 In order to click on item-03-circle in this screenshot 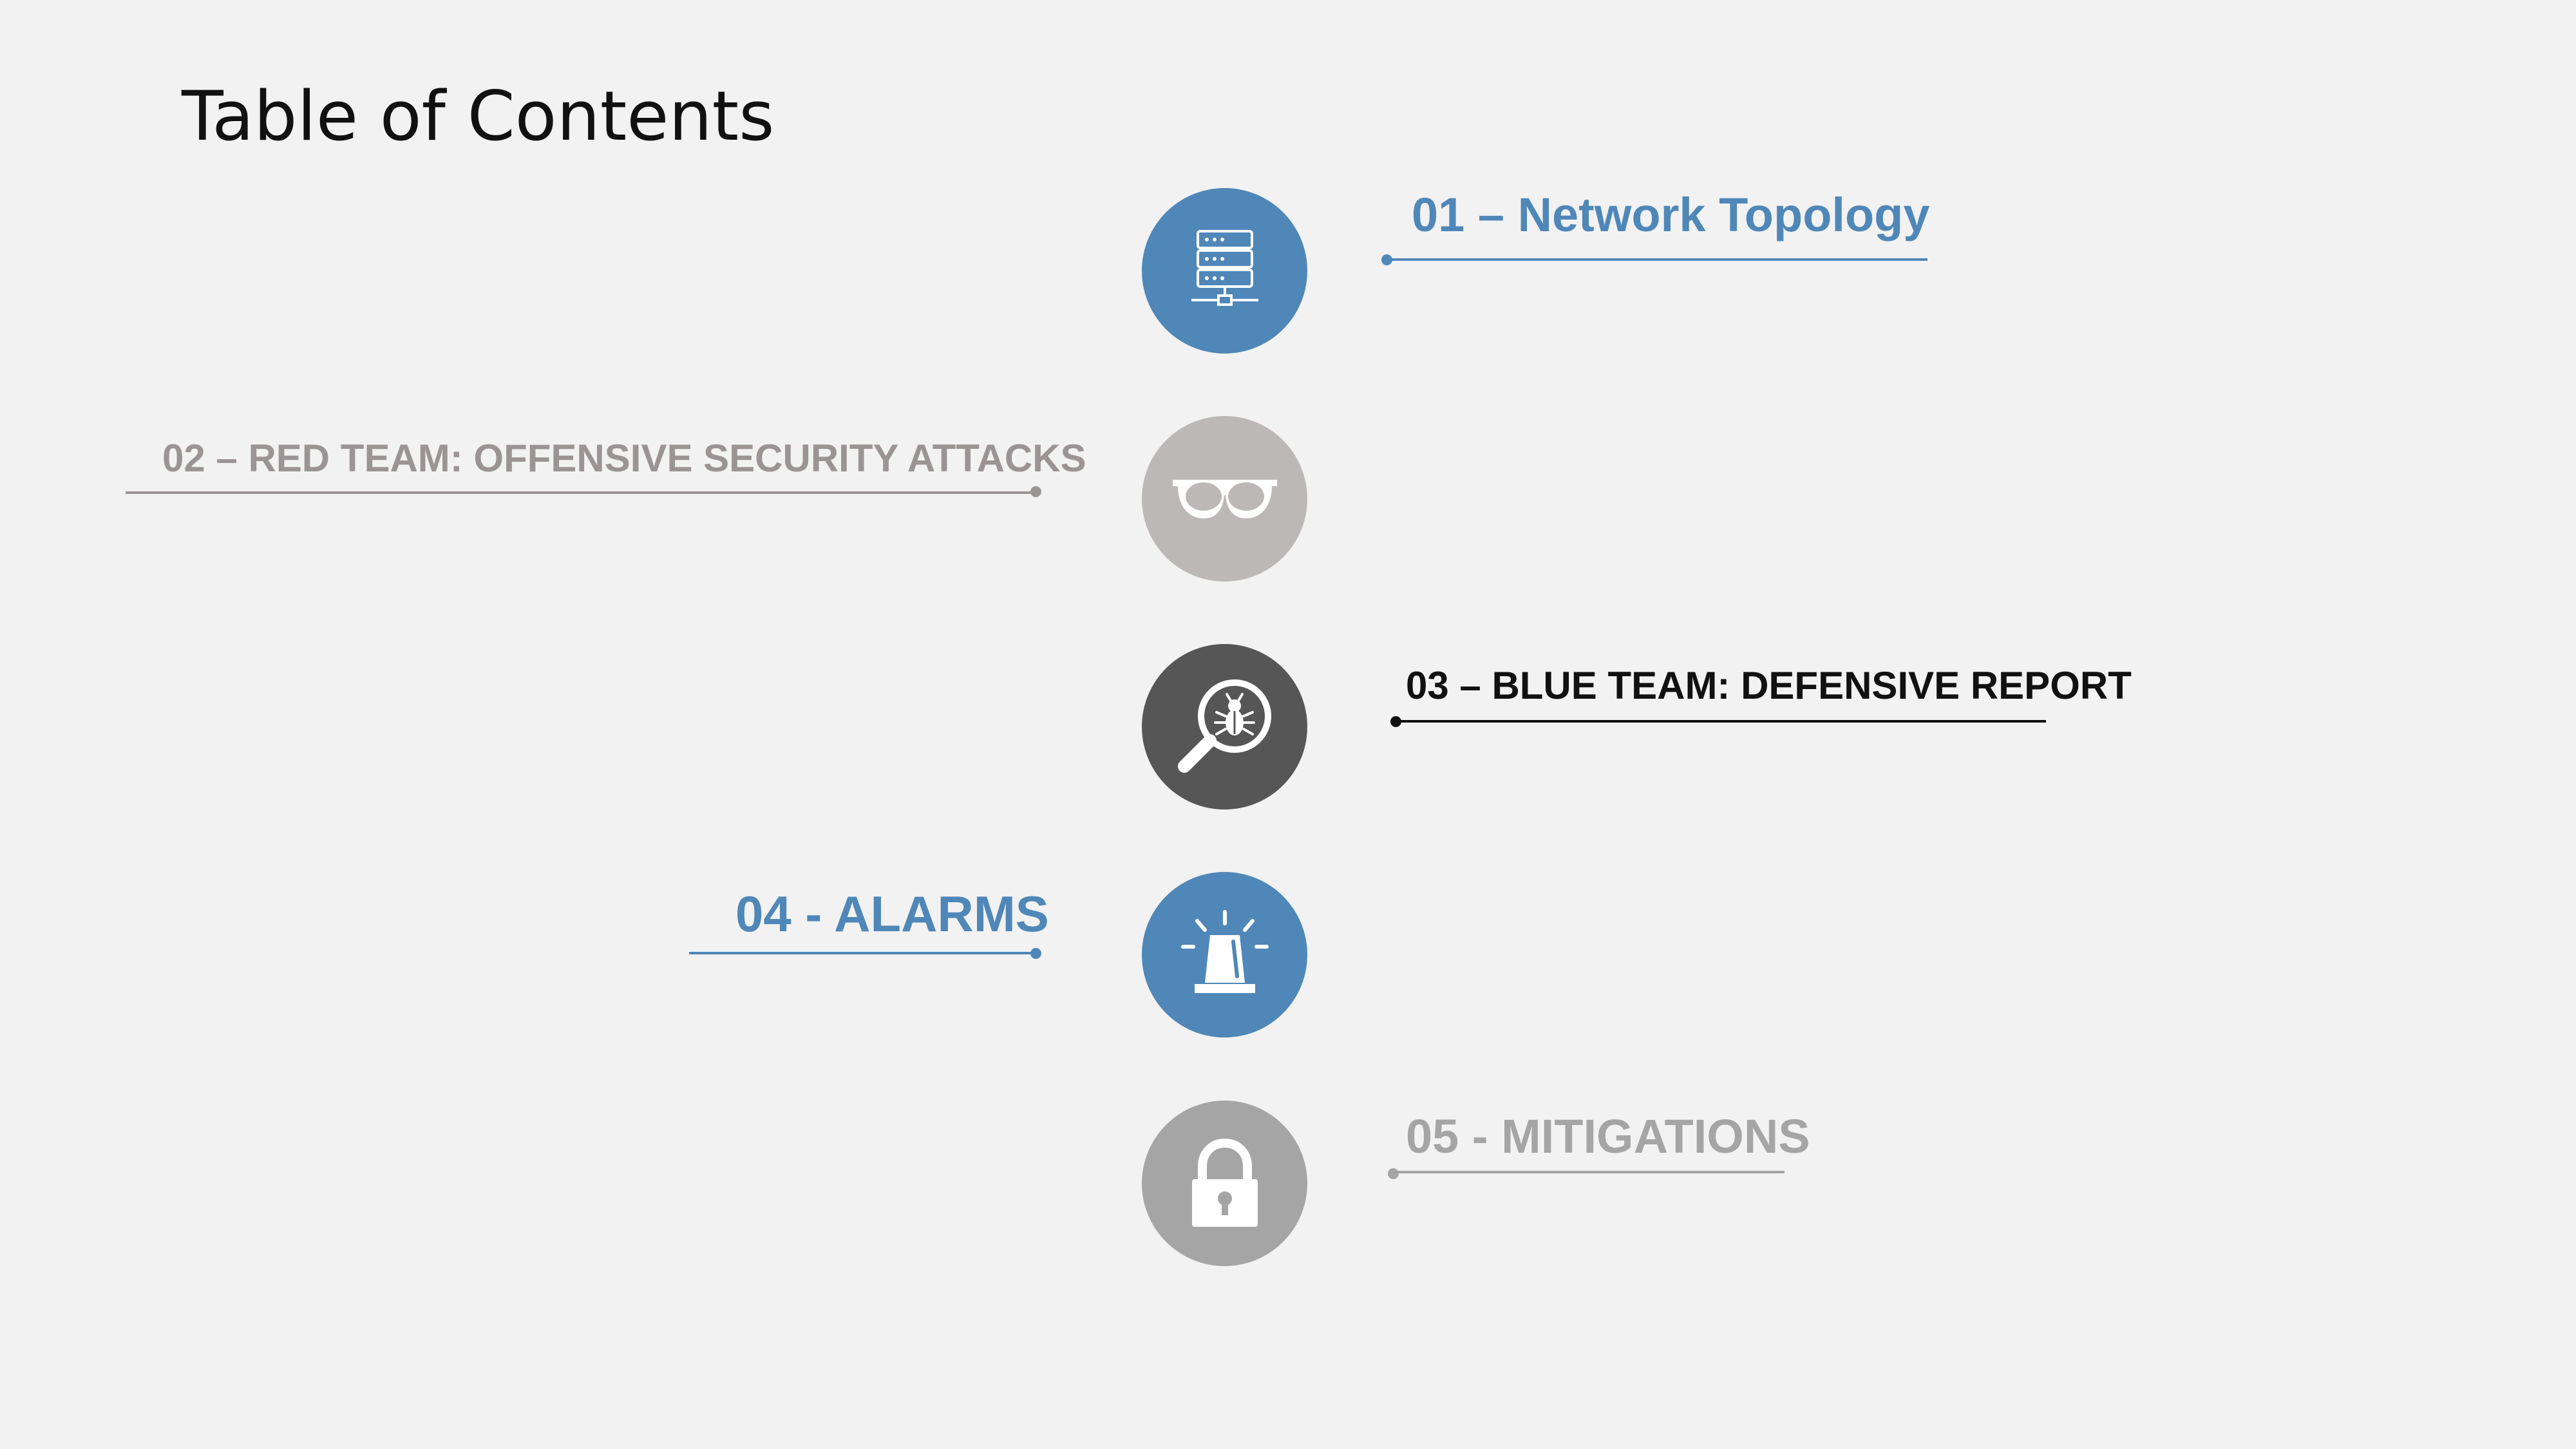, I will do `click(1224, 727)`.